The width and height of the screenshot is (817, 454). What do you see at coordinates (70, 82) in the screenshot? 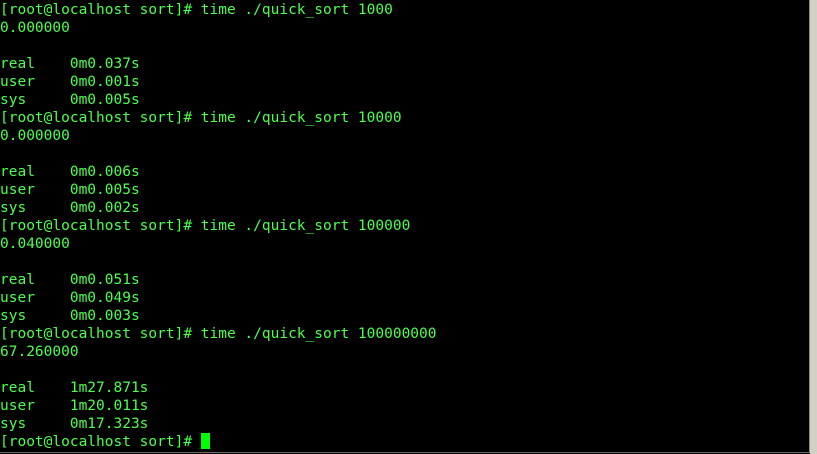
I see `timing-line: user 0m0.001s` at bounding box center [70, 82].